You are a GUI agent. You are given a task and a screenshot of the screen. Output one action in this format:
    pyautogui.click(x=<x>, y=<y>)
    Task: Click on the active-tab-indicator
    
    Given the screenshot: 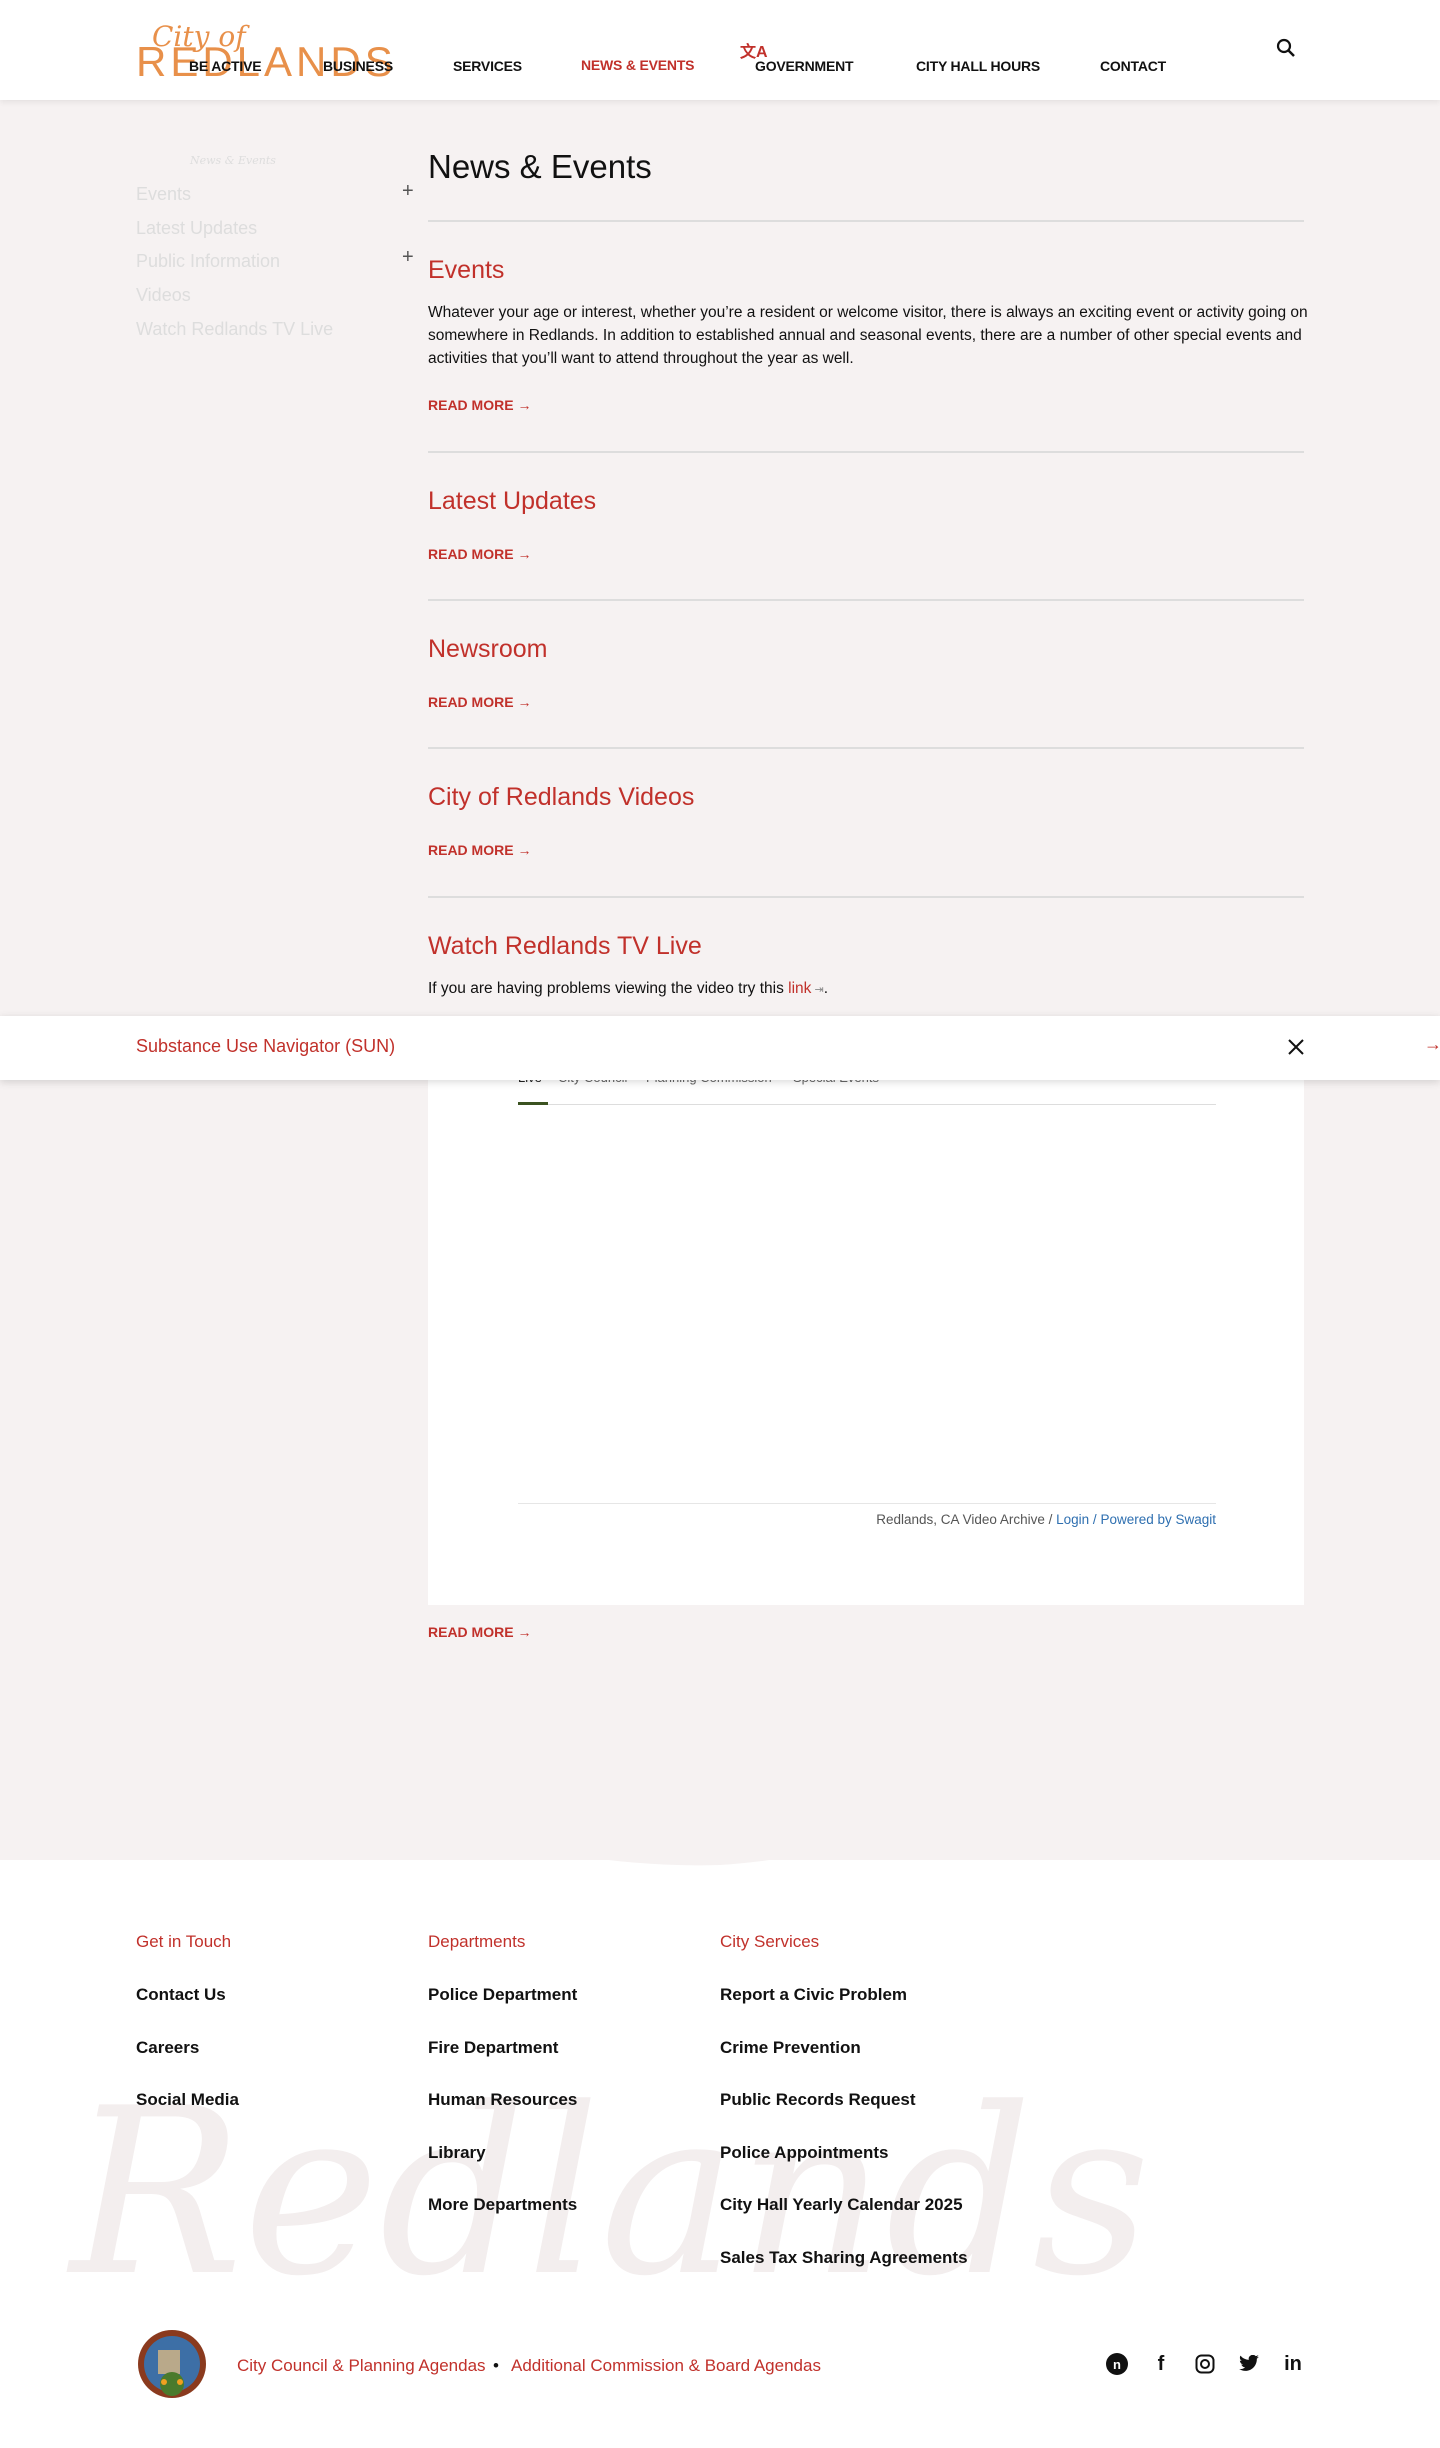 What is the action you would take?
    pyautogui.click(x=533, y=1103)
    